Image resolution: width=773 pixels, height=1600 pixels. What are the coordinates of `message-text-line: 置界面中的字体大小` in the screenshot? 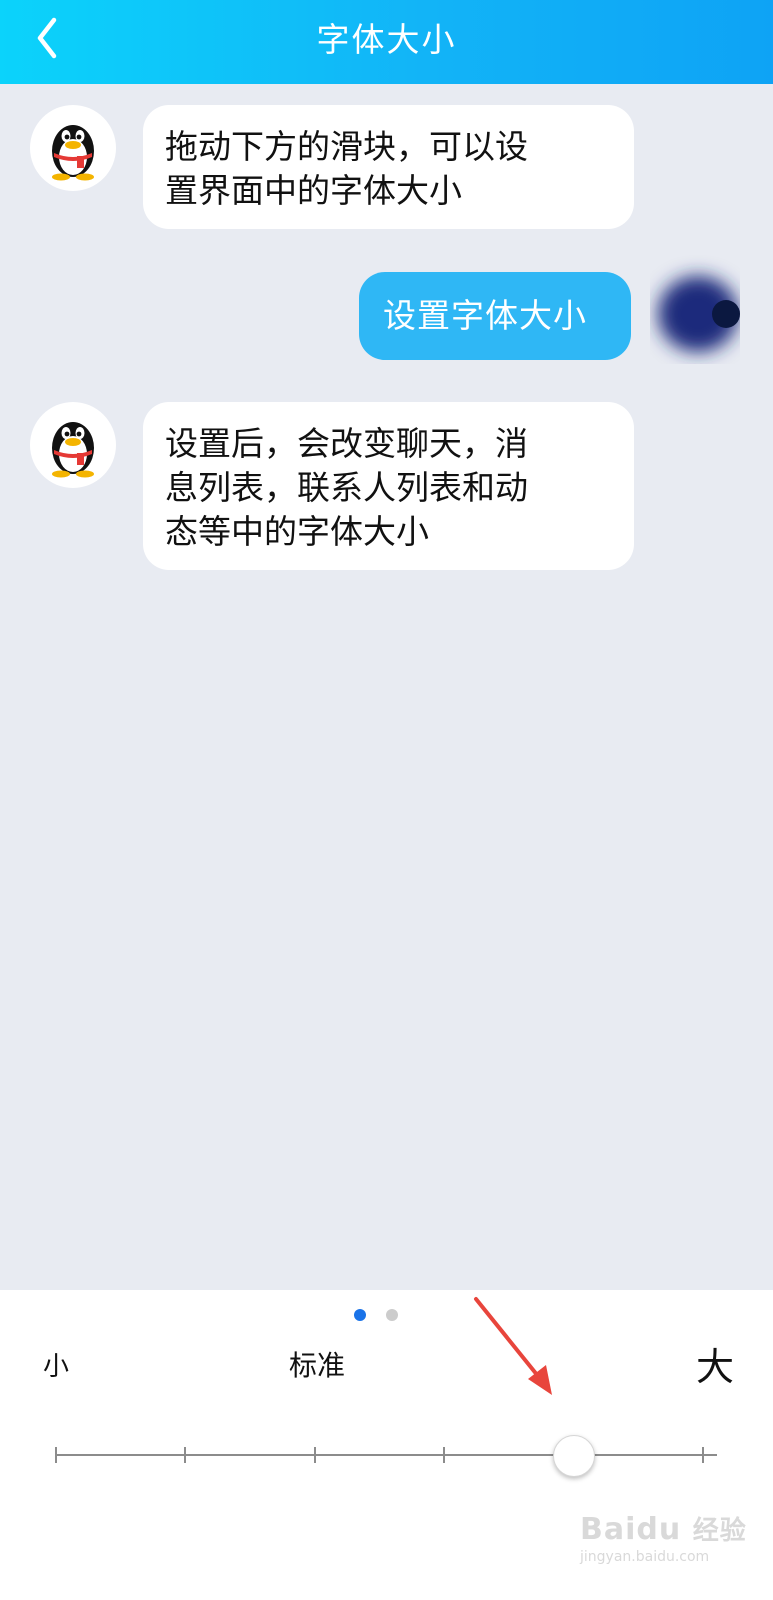 It's located at (313, 190).